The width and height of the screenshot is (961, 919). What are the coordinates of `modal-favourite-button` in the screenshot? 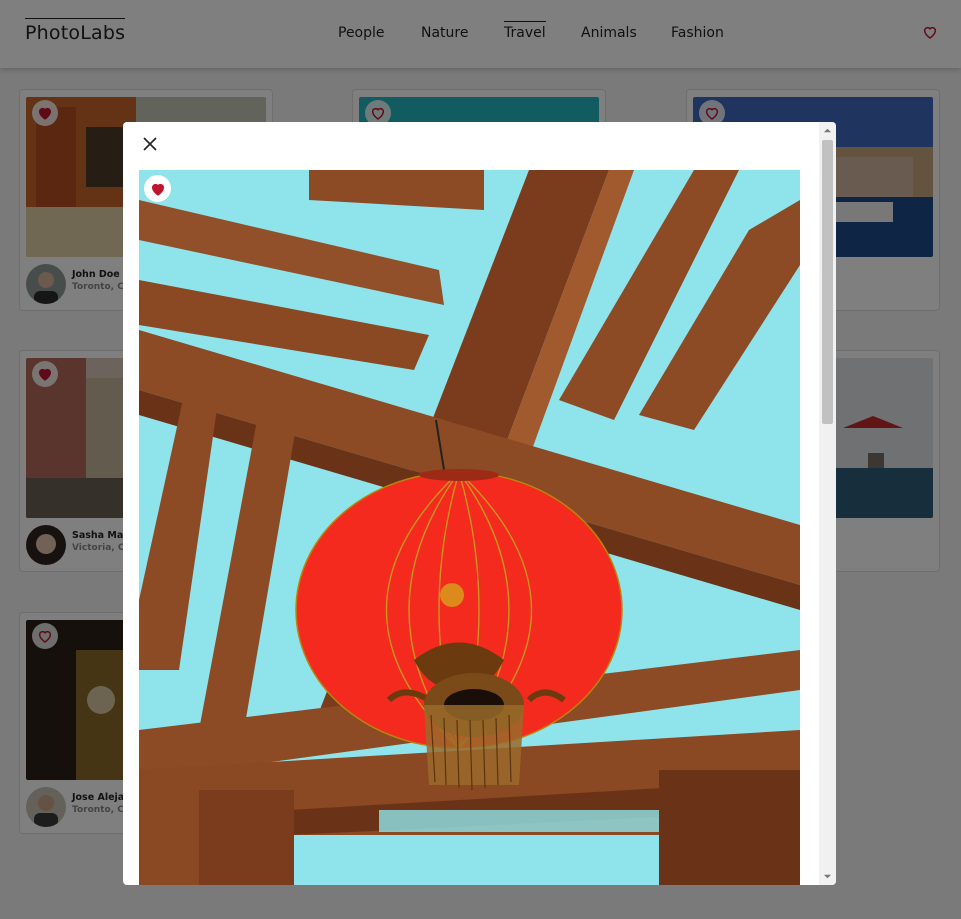 It's located at (157, 188).